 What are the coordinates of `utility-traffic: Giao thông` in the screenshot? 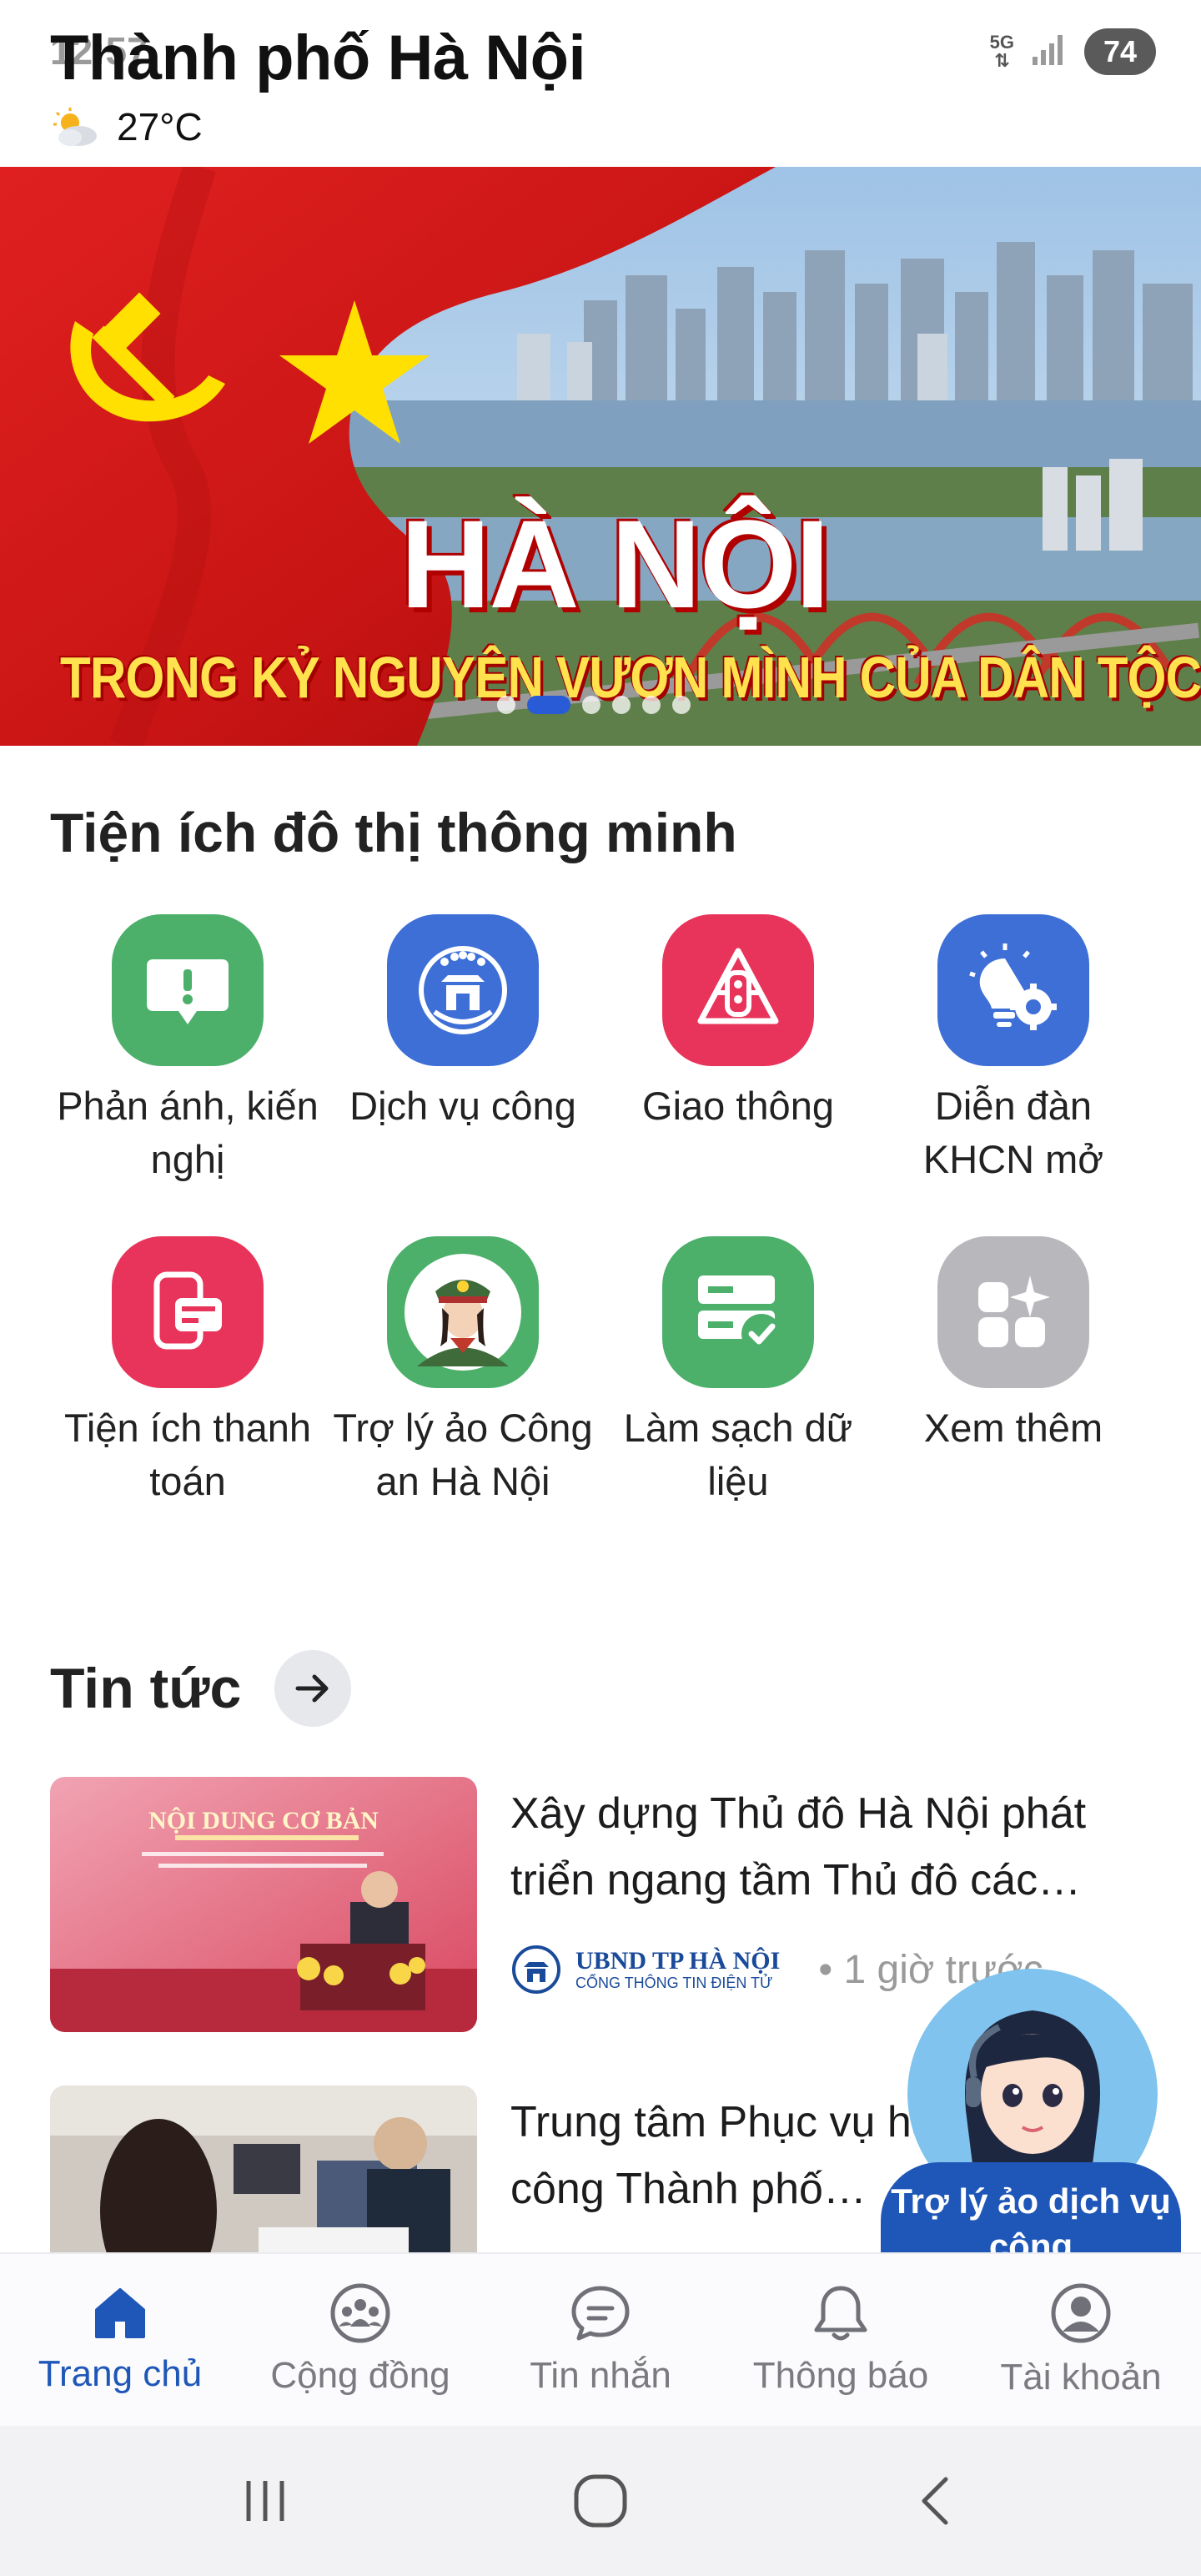 It's located at (738, 1050).